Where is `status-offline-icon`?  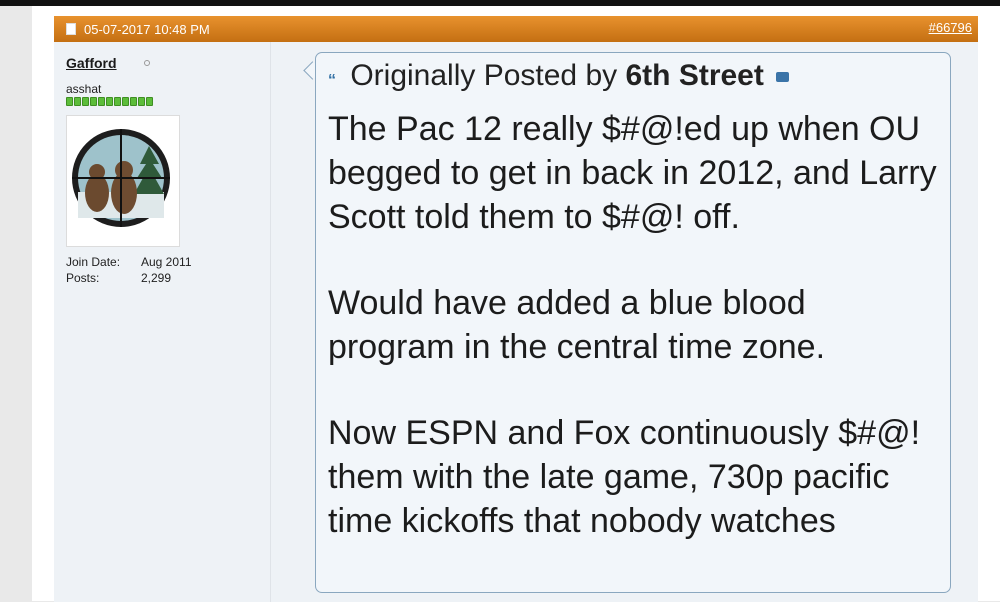 status-offline-icon is located at coordinates (147, 63).